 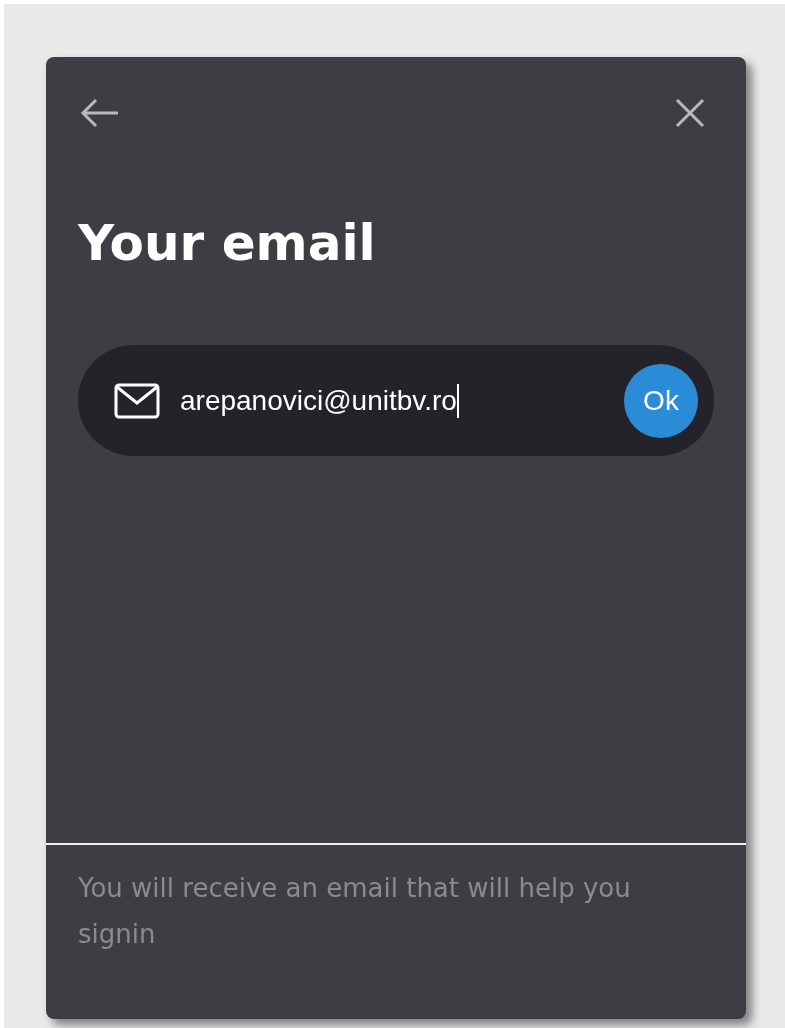 I want to click on email-field: arepanovici@unitbv.ro Ok, so click(x=396, y=400).